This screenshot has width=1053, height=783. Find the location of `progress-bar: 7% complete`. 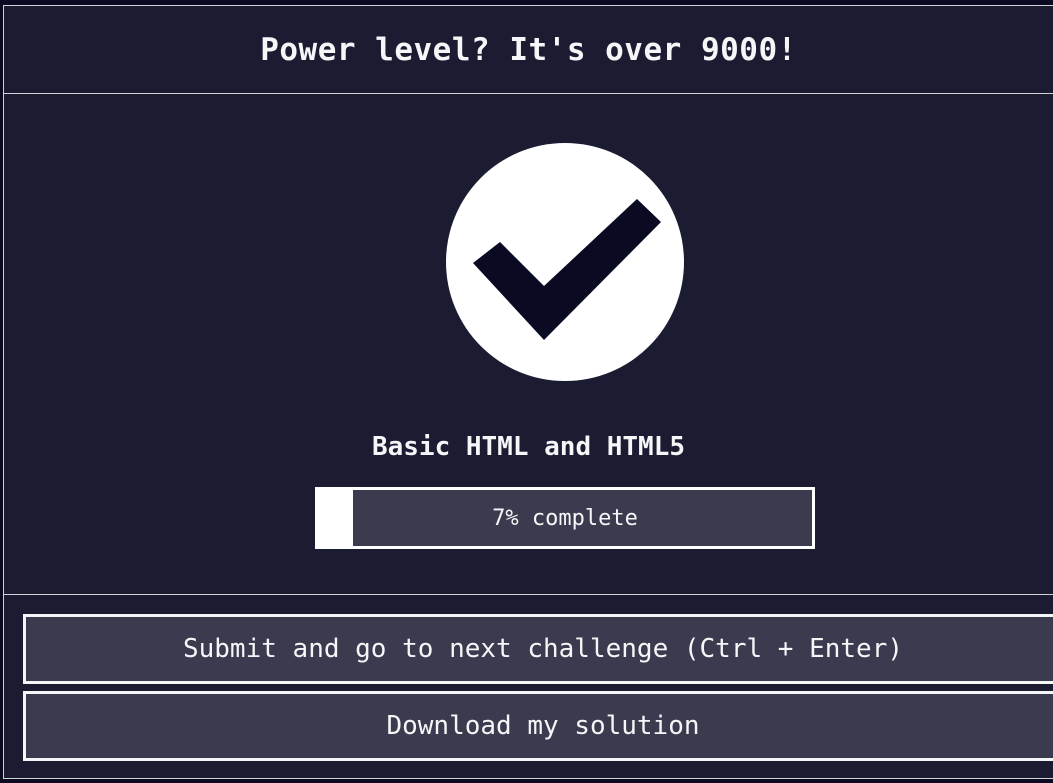

progress-bar: 7% complete is located at coordinates (565, 518).